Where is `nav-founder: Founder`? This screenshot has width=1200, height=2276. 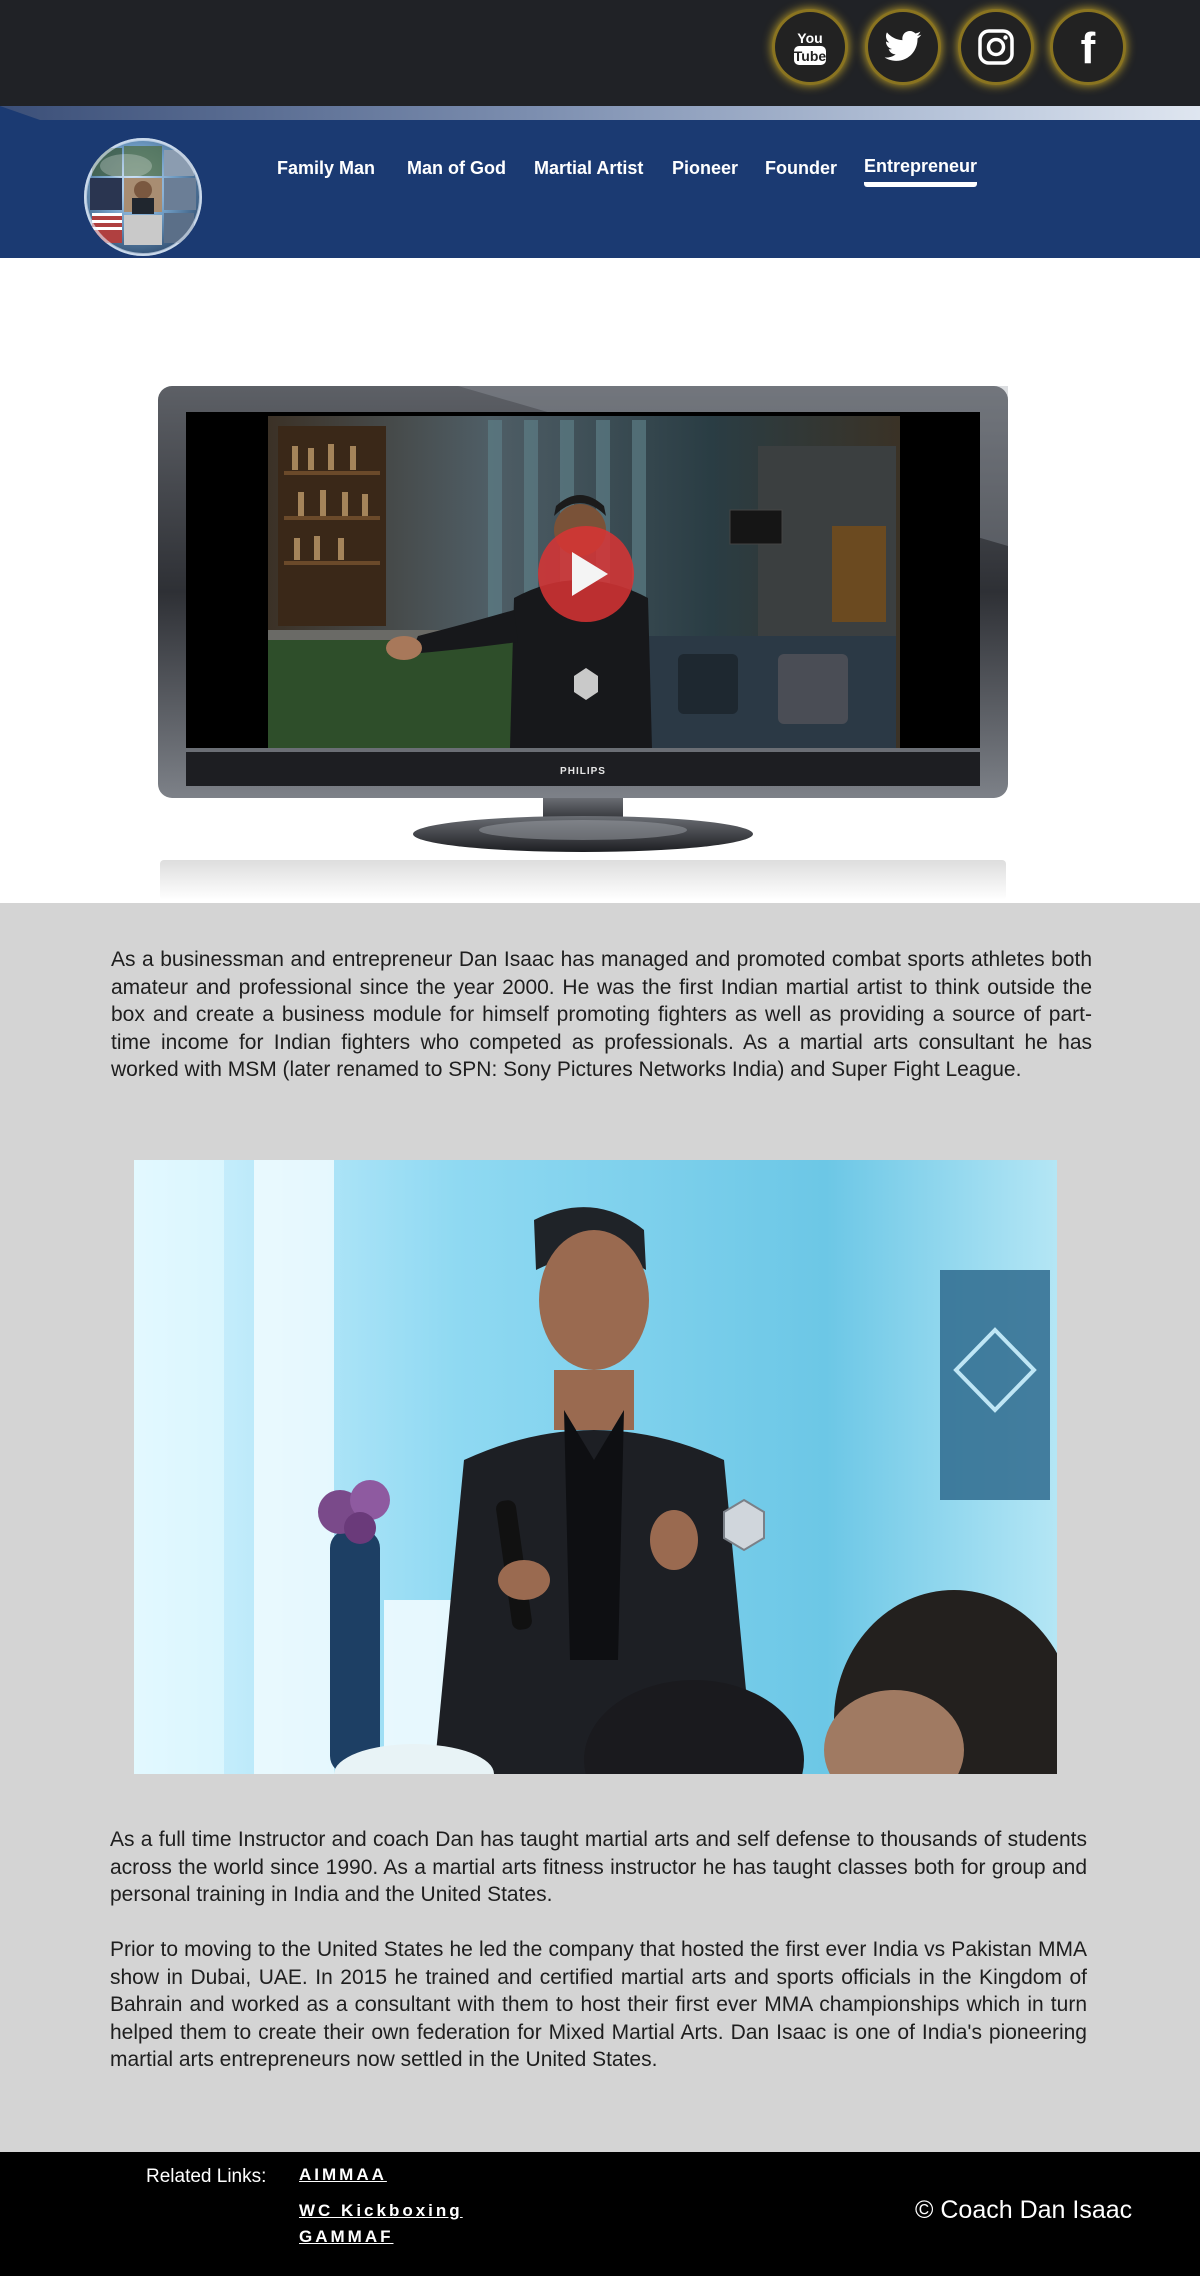
nav-founder: Founder is located at coordinates (801, 170).